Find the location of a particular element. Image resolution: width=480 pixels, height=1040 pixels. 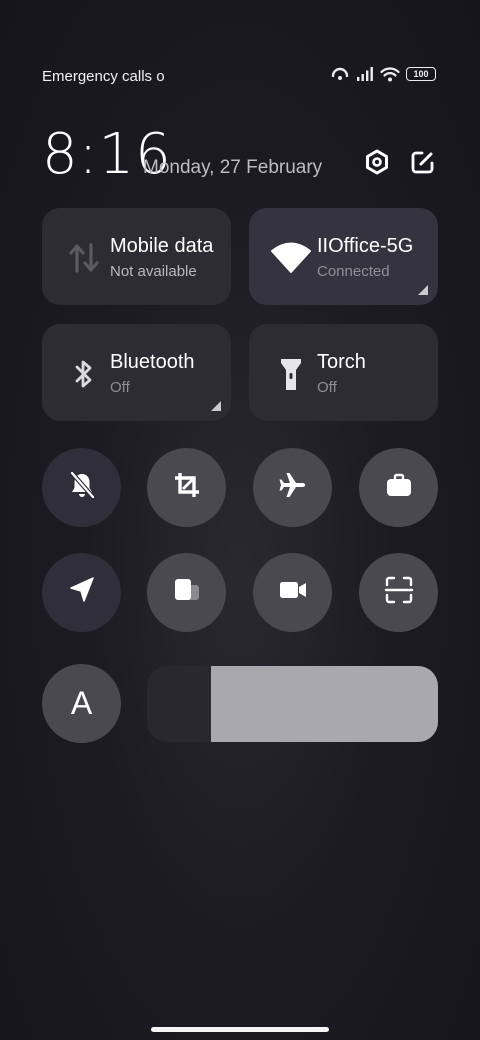

settings-button is located at coordinates (377, 164).